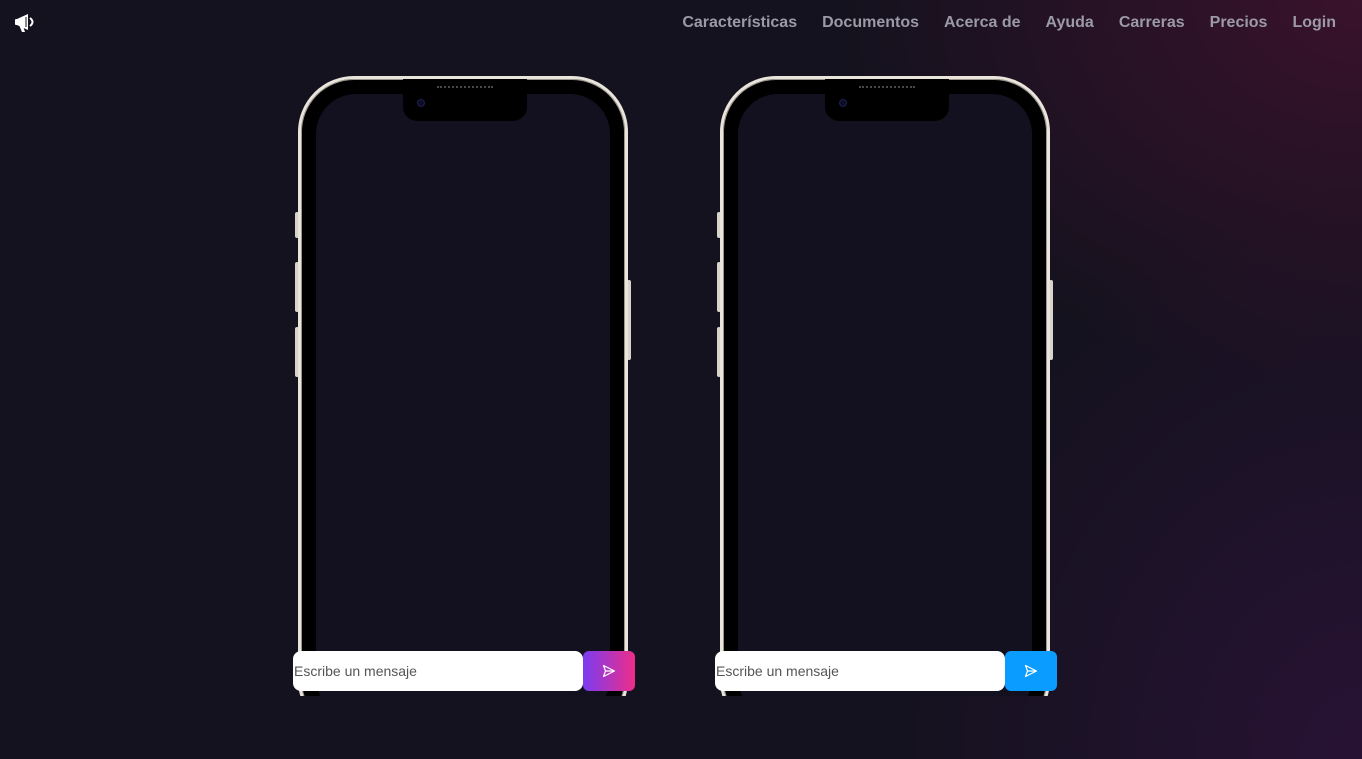  What do you see at coordinates (26, 23) in the screenshot?
I see `megaphone-icon` at bounding box center [26, 23].